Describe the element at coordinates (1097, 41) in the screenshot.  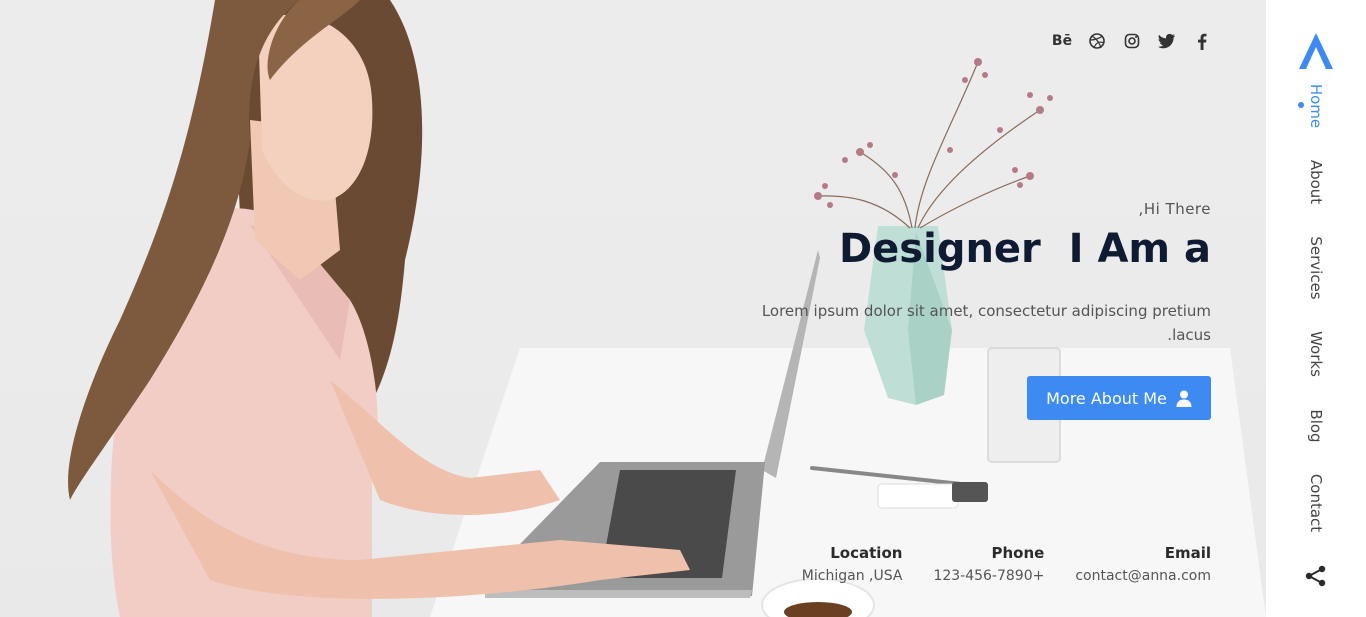
I see `dribbble-icon` at that location.